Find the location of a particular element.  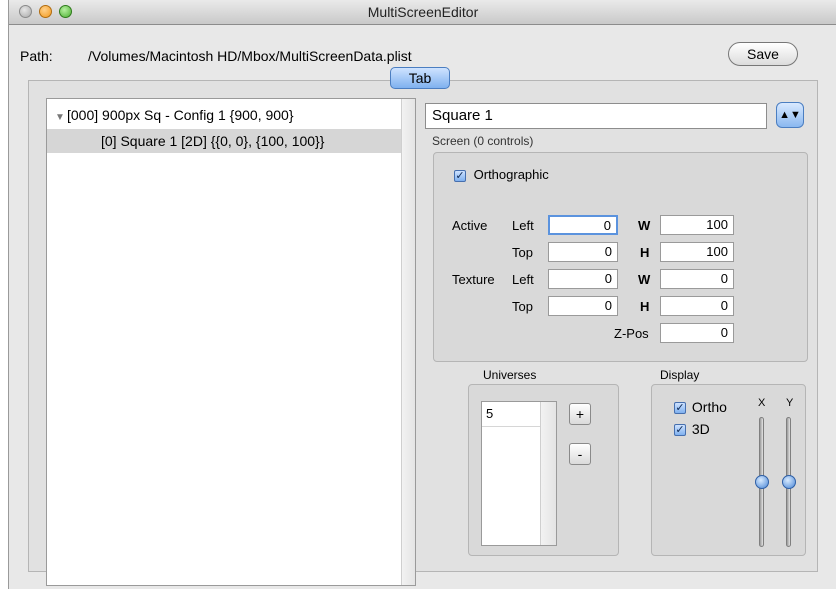

active-w-field: 100 is located at coordinates (697, 225).